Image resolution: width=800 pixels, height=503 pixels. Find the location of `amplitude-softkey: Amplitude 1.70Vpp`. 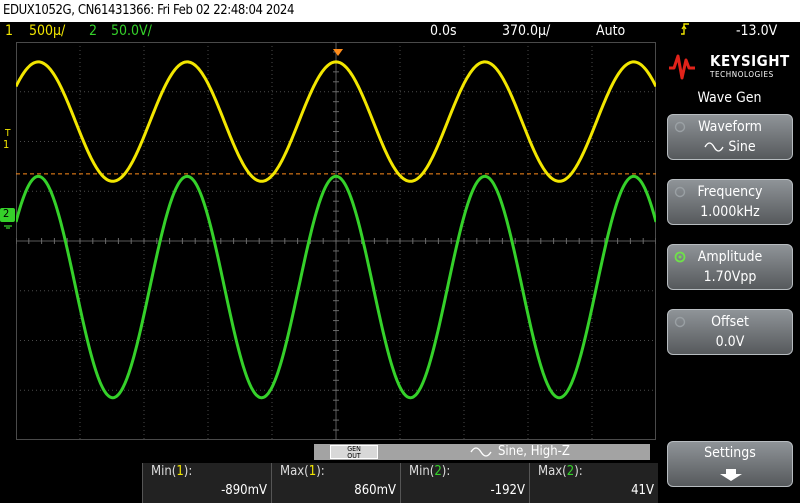

amplitude-softkey: Amplitude 1.70Vpp is located at coordinates (730, 267).